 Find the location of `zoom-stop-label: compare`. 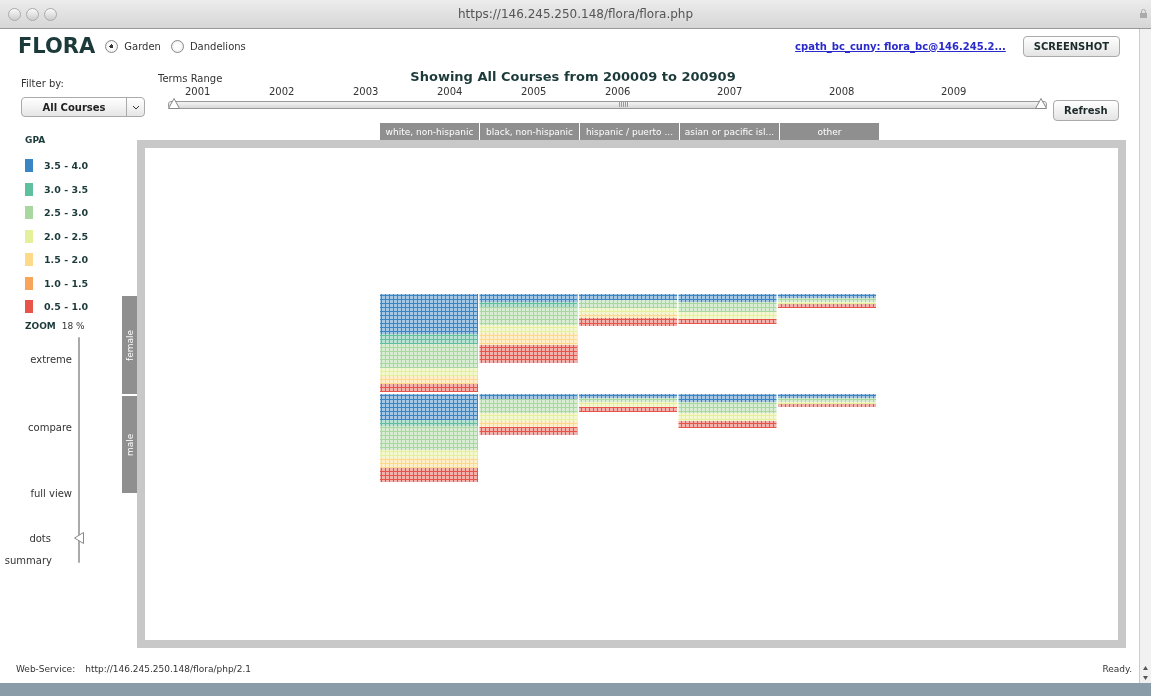

zoom-stop-label: compare is located at coordinates (50, 427).